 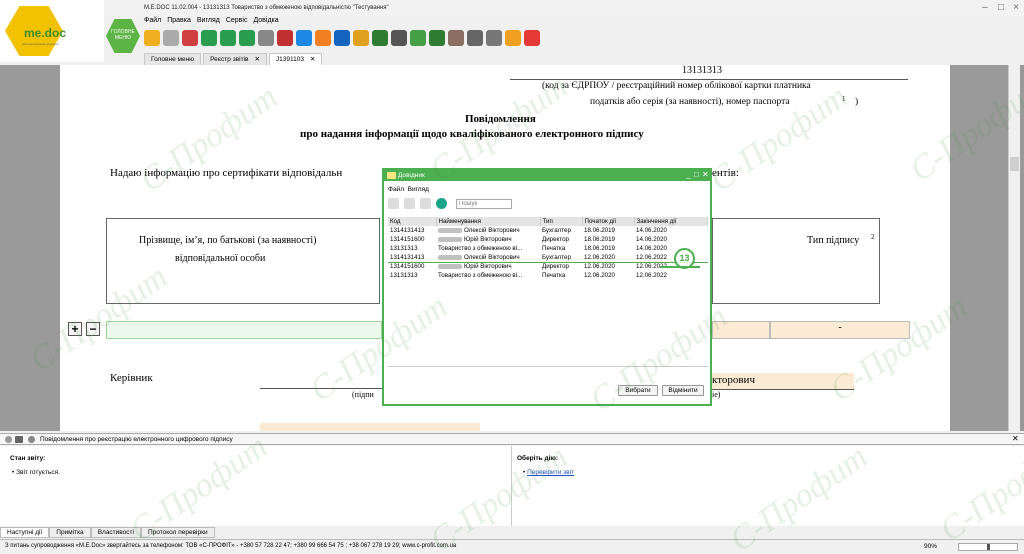 What do you see at coordinates (380, 38) in the screenshot?
I see `key-icon` at bounding box center [380, 38].